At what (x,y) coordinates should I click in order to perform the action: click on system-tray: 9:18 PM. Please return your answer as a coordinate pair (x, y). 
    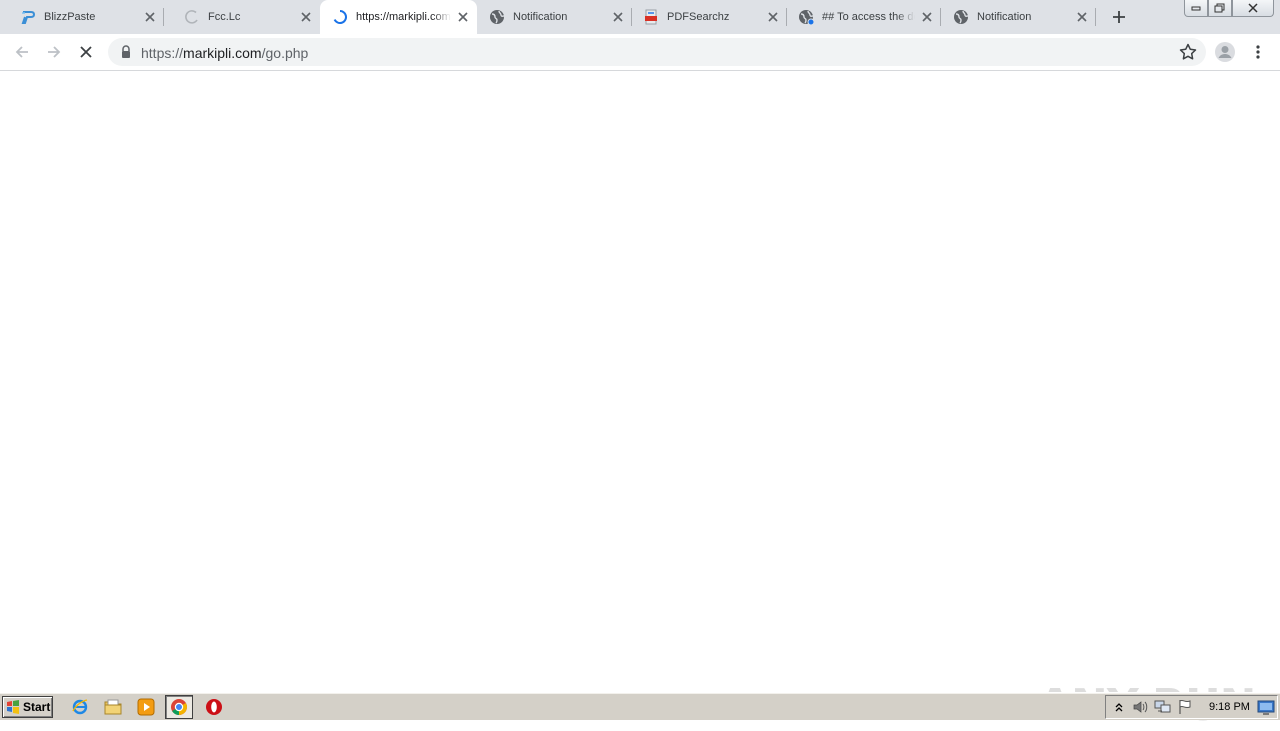
    Looking at the image, I should click on (1191, 707).